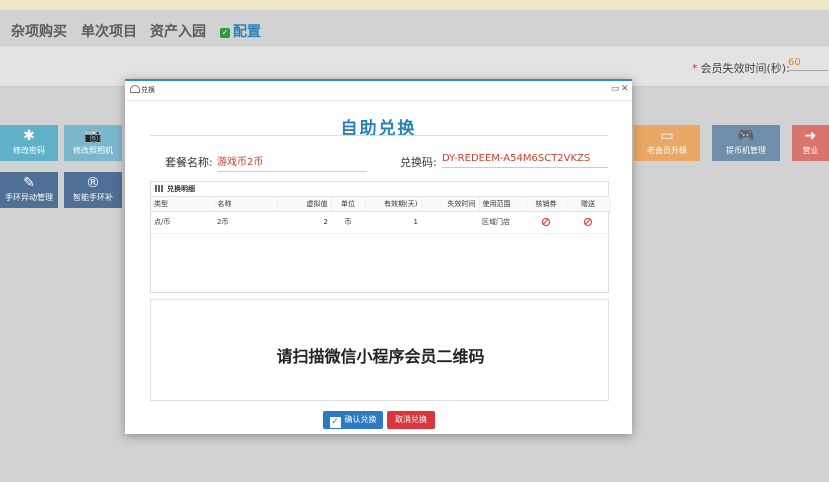 This screenshot has height=482, width=829. I want to click on top-notice-strip, so click(414, 5).